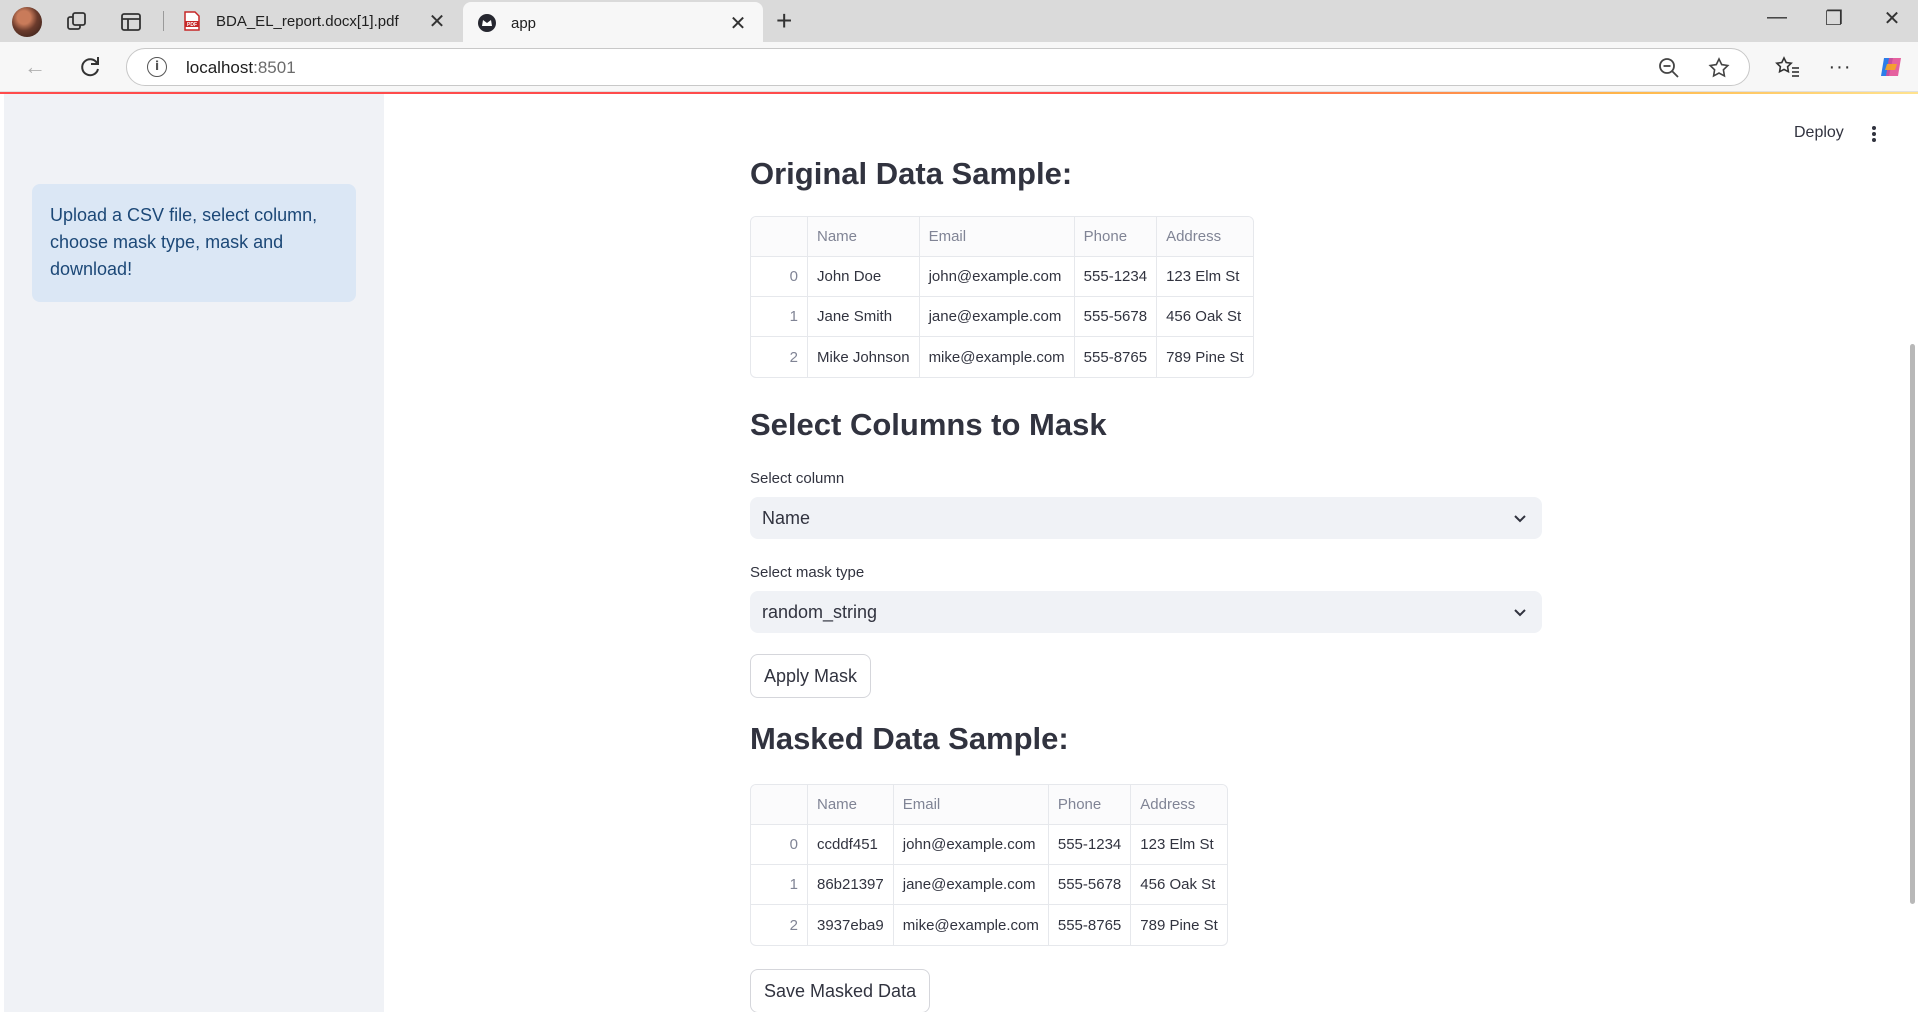  What do you see at coordinates (192, 25) in the screenshot?
I see `svg-text: PDF` at bounding box center [192, 25].